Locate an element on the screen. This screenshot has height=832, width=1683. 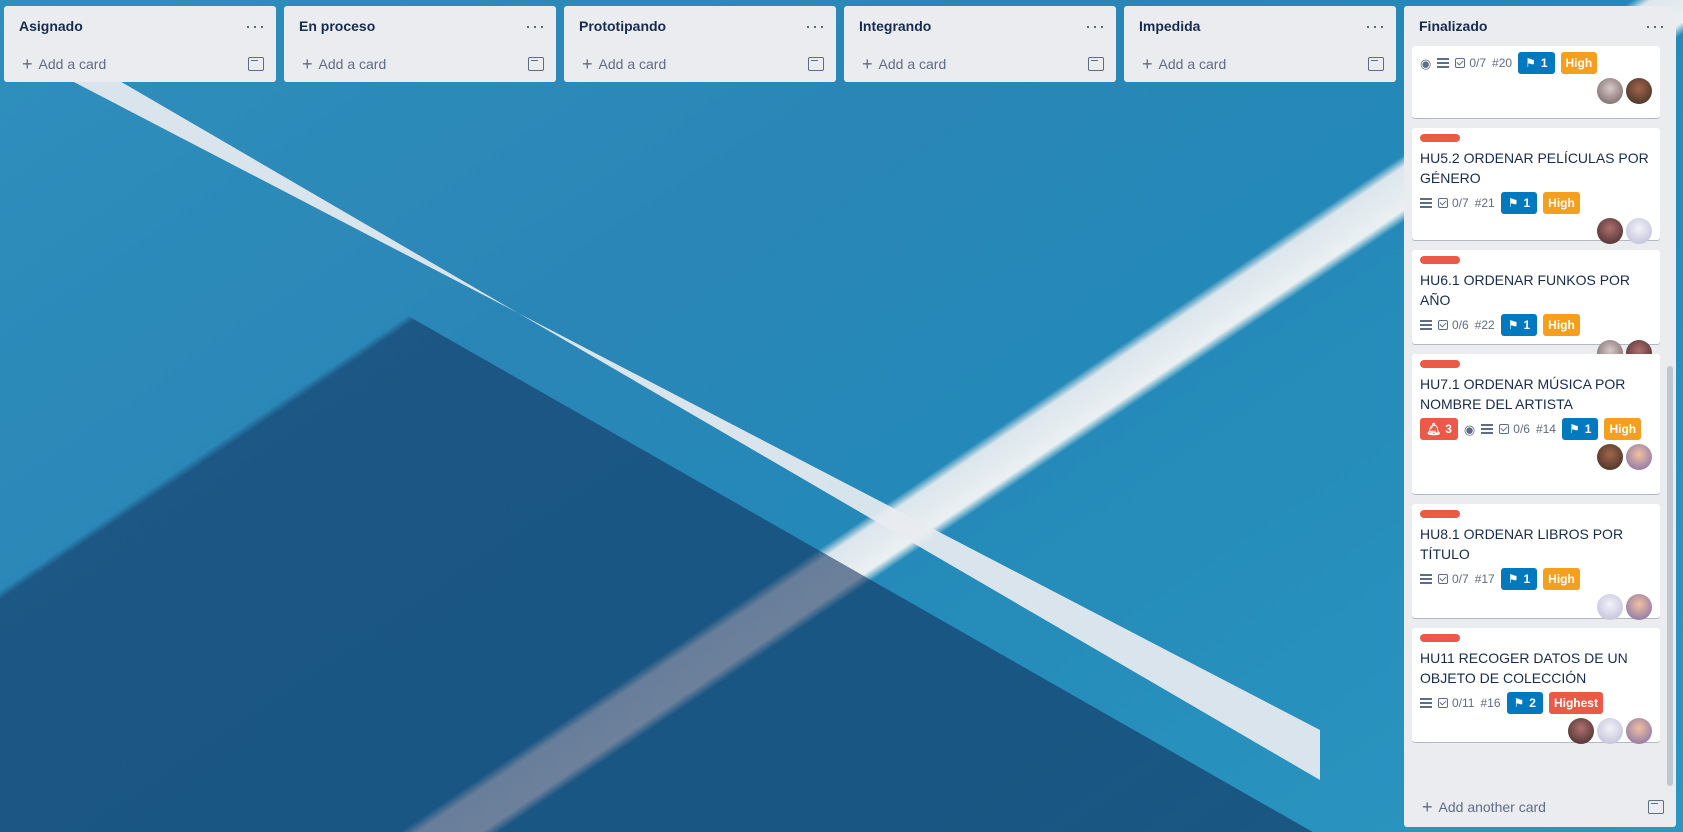
flag-badge: ⚑ 2 is located at coordinates (1524, 703).